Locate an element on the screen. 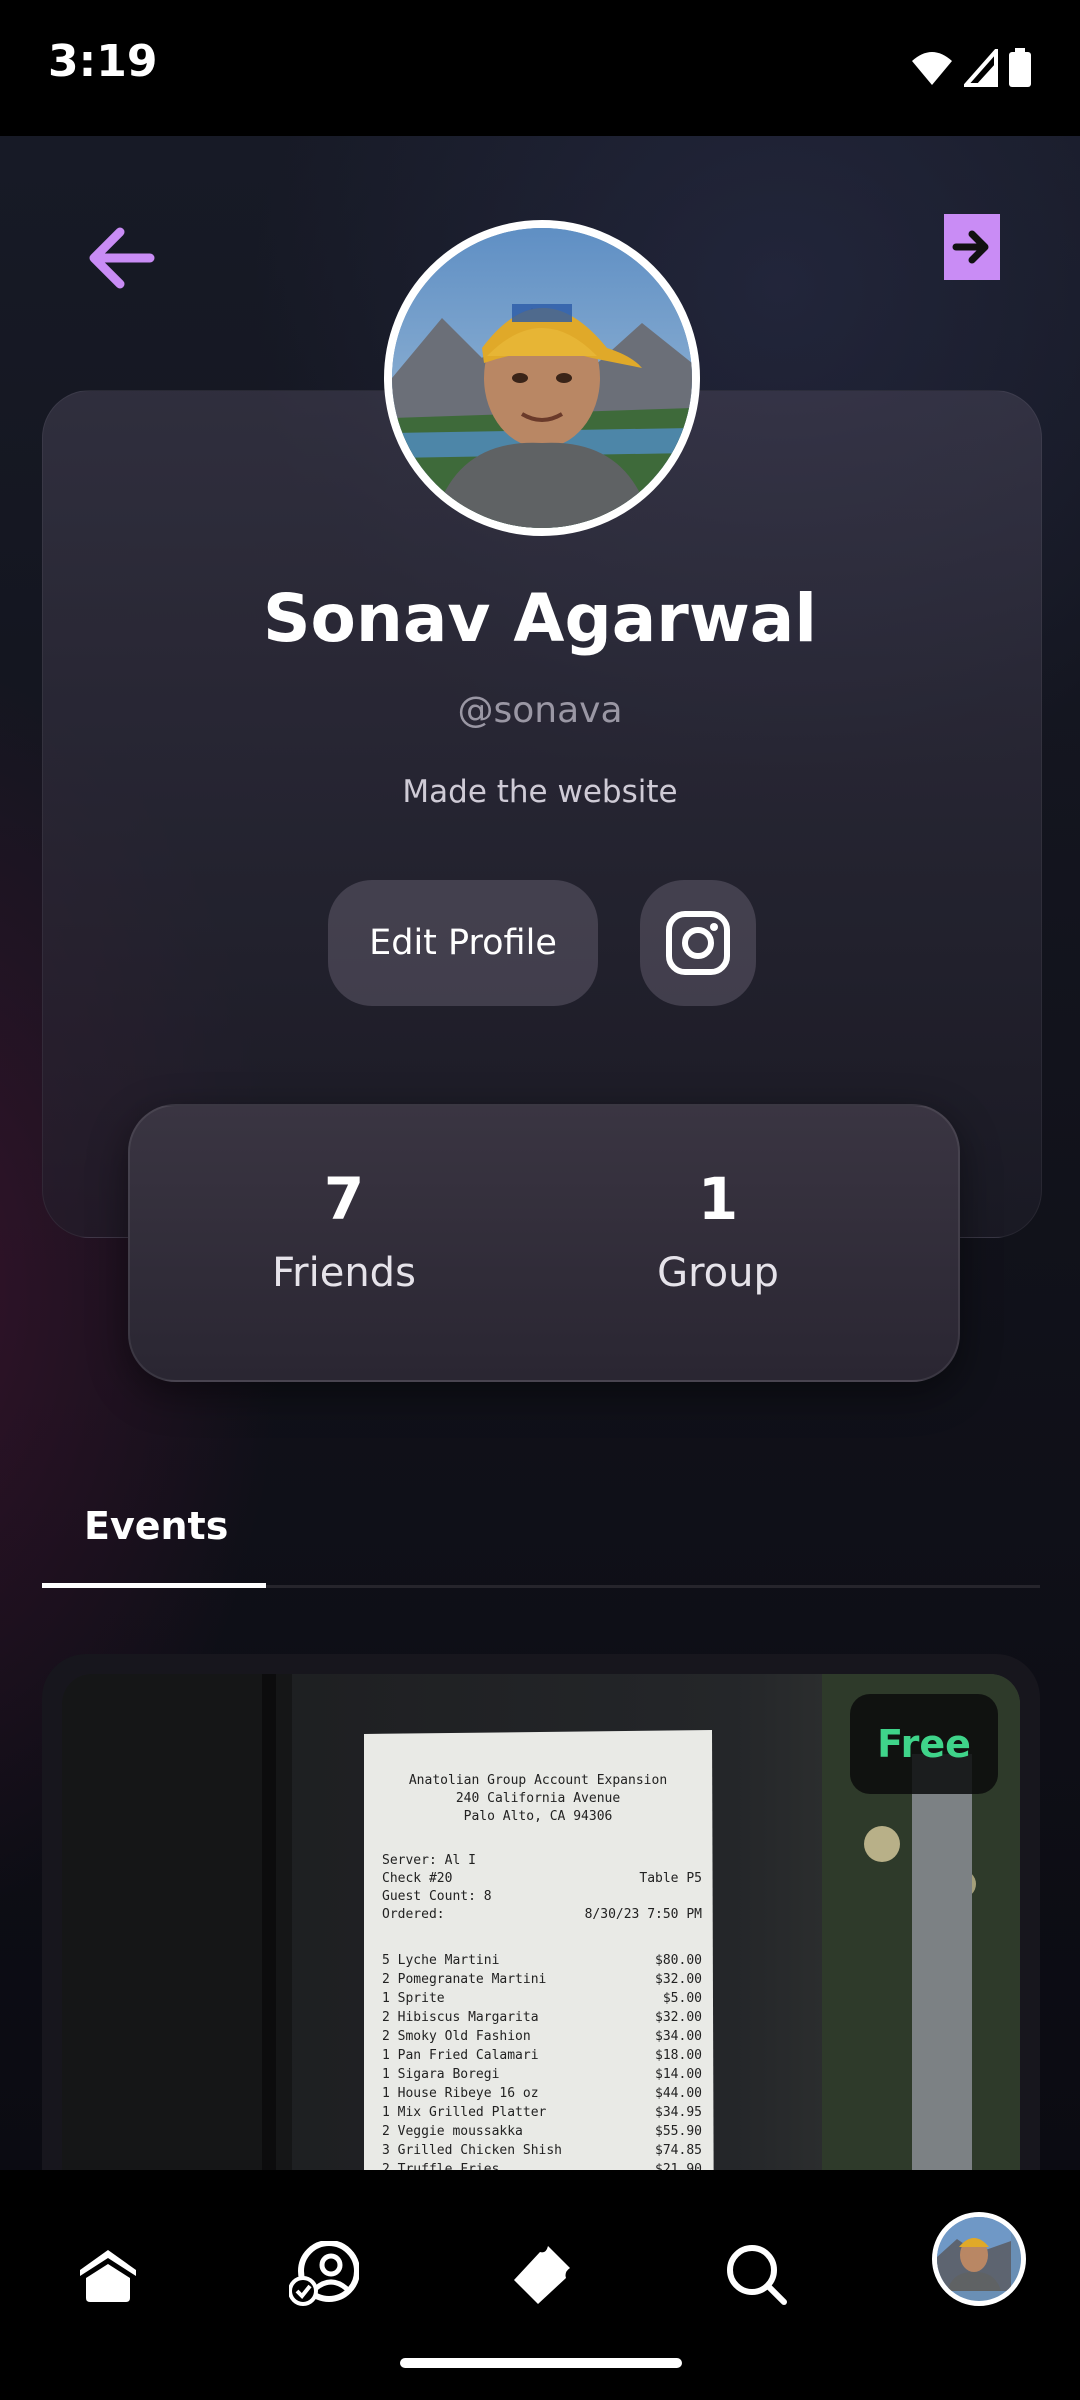 This screenshot has width=1080, height=2400. friends-stat: 7 Friends is located at coordinates (344, 1233).